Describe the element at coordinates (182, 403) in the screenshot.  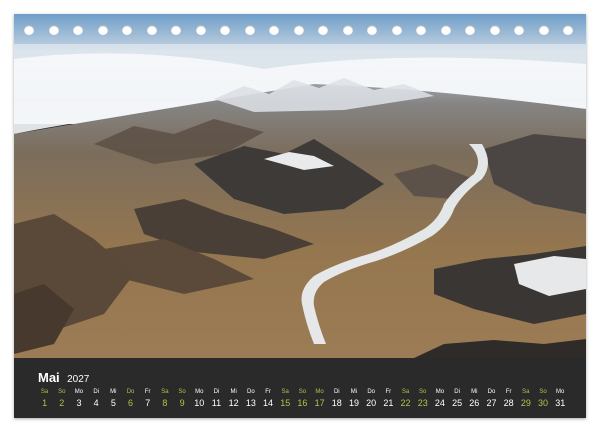
I see `day-number: 9` at that location.